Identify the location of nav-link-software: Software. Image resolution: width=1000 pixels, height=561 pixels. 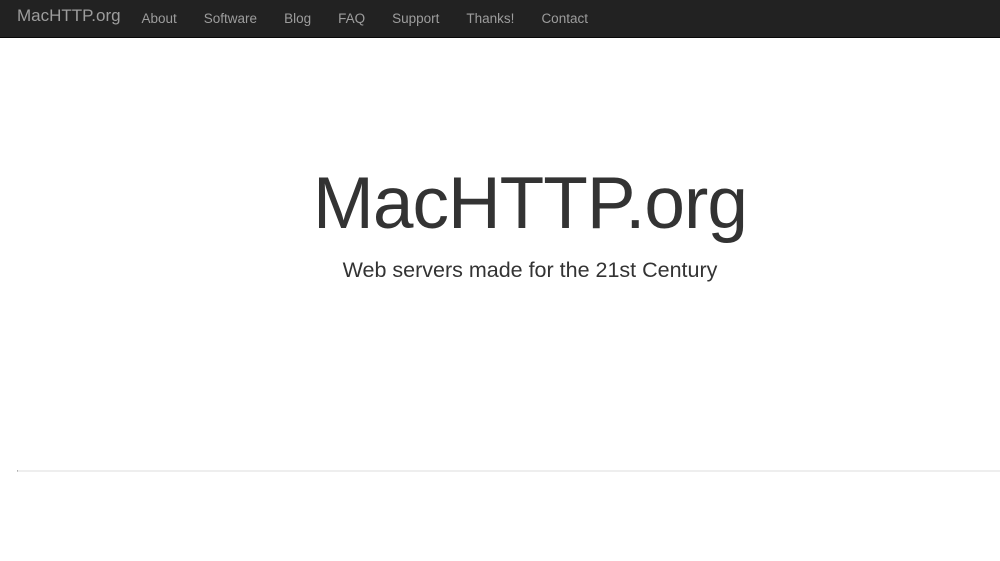
(230, 19).